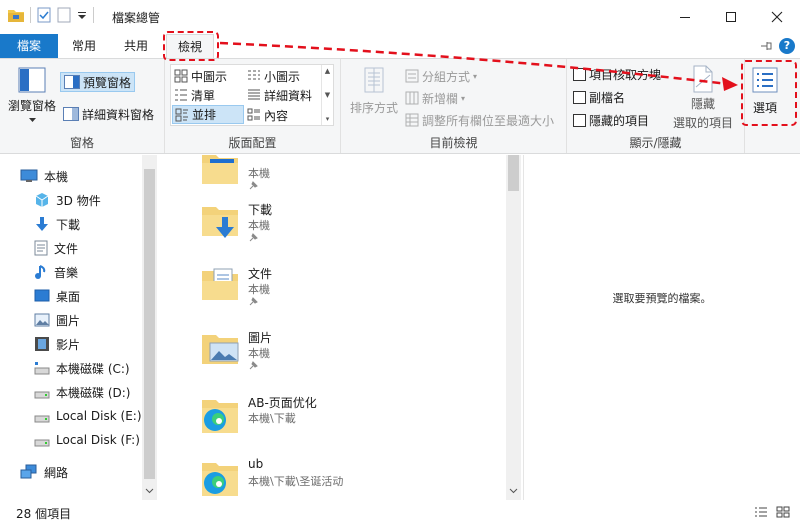 This screenshot has width=800, height=525. I want to click on annotation-arrow, so click(478, 66).